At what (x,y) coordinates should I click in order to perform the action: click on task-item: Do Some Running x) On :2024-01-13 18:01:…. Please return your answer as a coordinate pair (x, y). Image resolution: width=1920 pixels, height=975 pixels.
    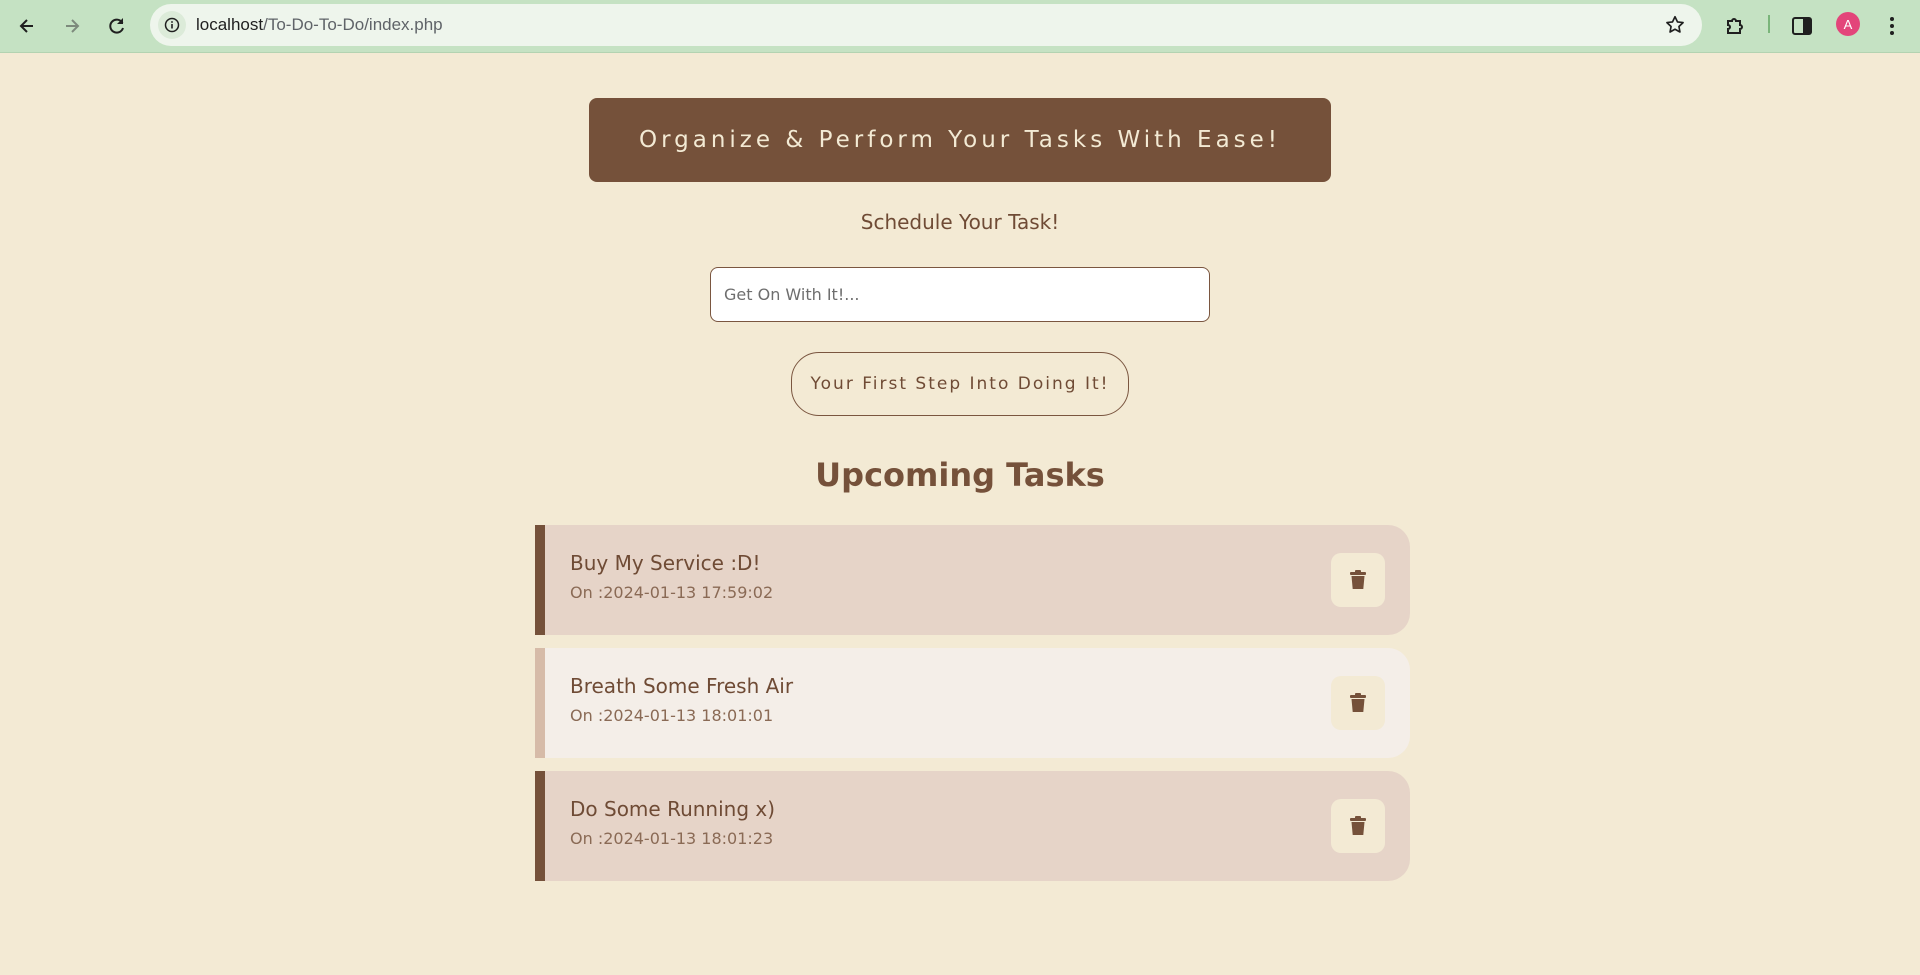
    Looking at the image, I should click on (972, 826).